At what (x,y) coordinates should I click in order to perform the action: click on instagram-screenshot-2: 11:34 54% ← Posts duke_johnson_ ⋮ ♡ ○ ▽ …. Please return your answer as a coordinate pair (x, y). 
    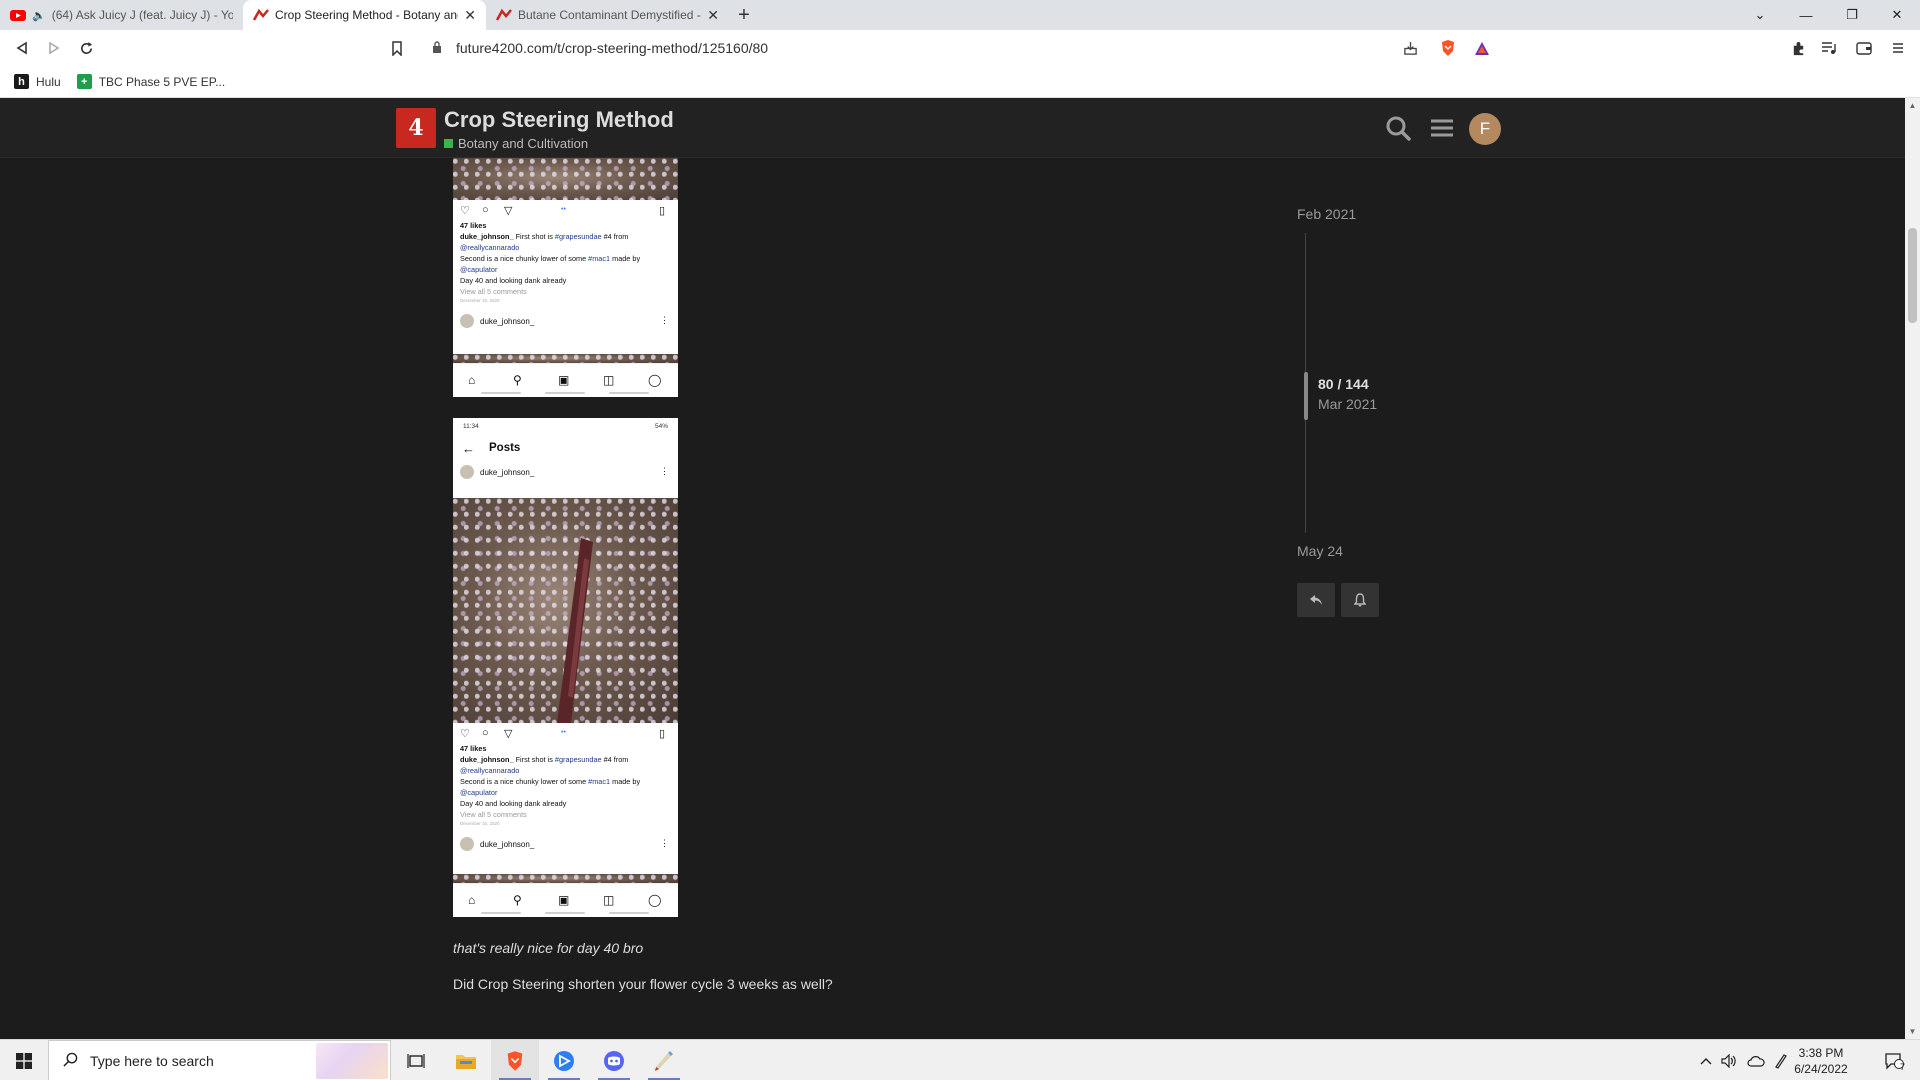
    Looking at the image, I should click on (565, 667).